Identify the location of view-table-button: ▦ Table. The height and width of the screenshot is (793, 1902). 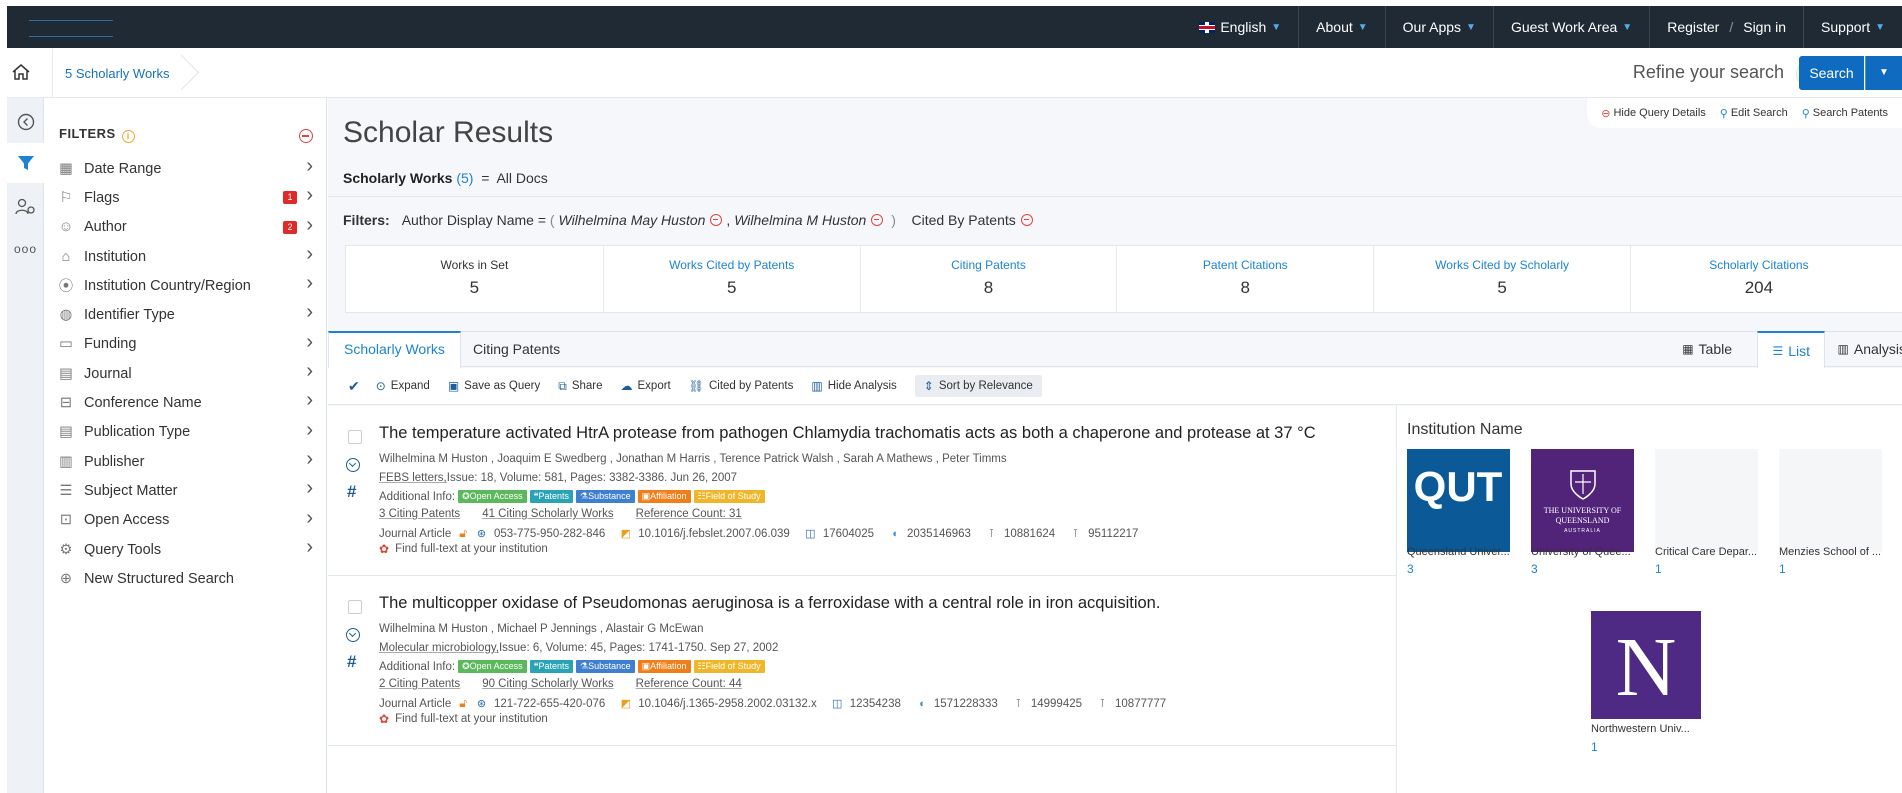
(1707, 349).